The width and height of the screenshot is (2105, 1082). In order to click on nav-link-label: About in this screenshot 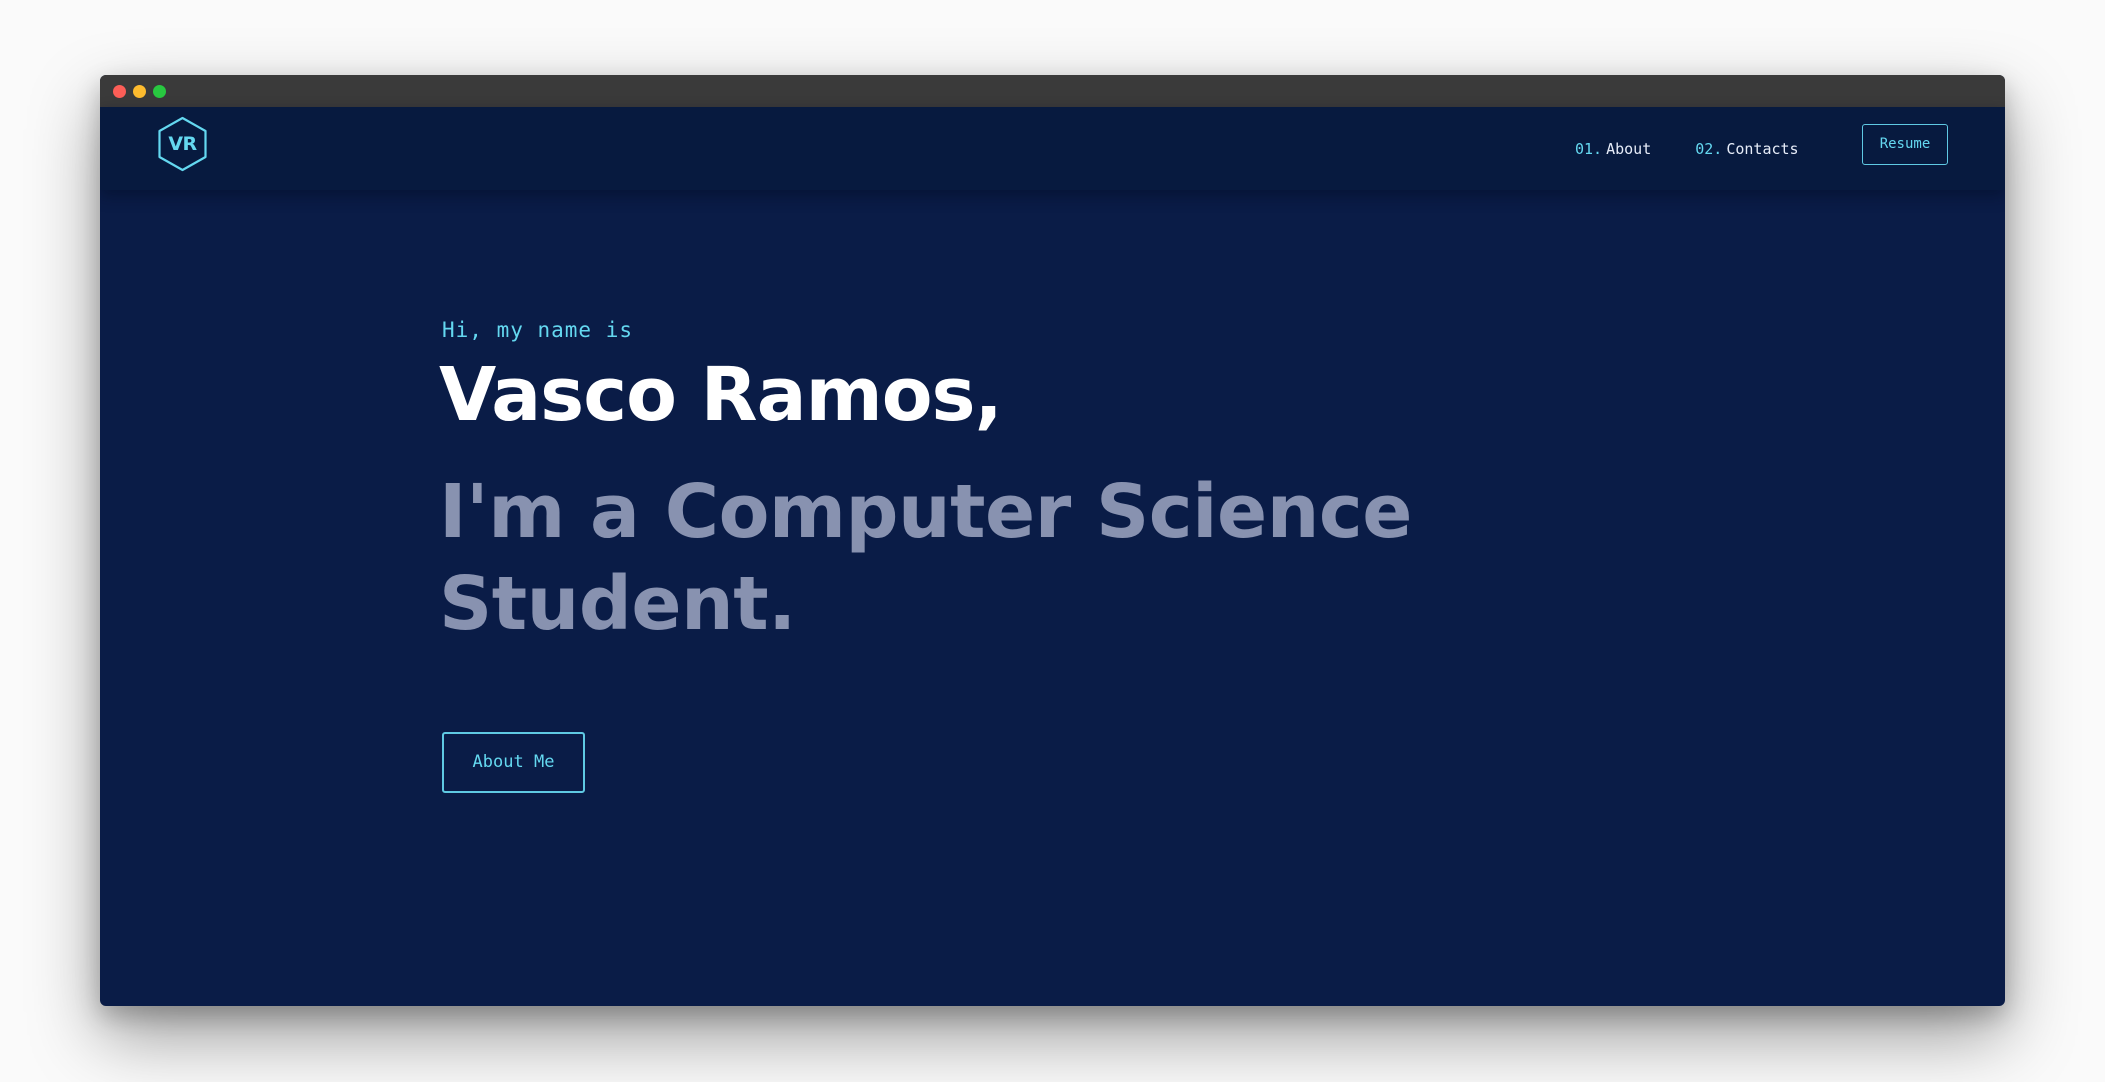, I will do `click(1629, 148)`.